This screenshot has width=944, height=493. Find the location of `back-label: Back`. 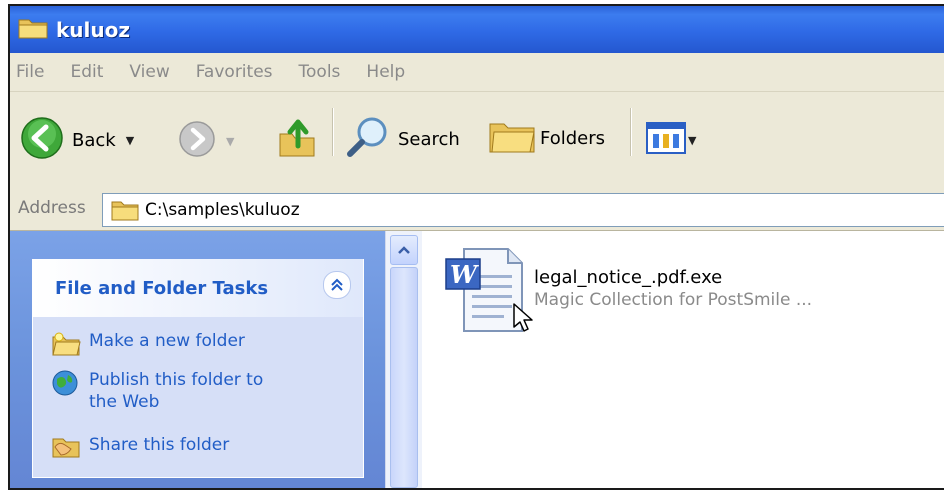

back-label: Back is located at coordinates (94, 140).